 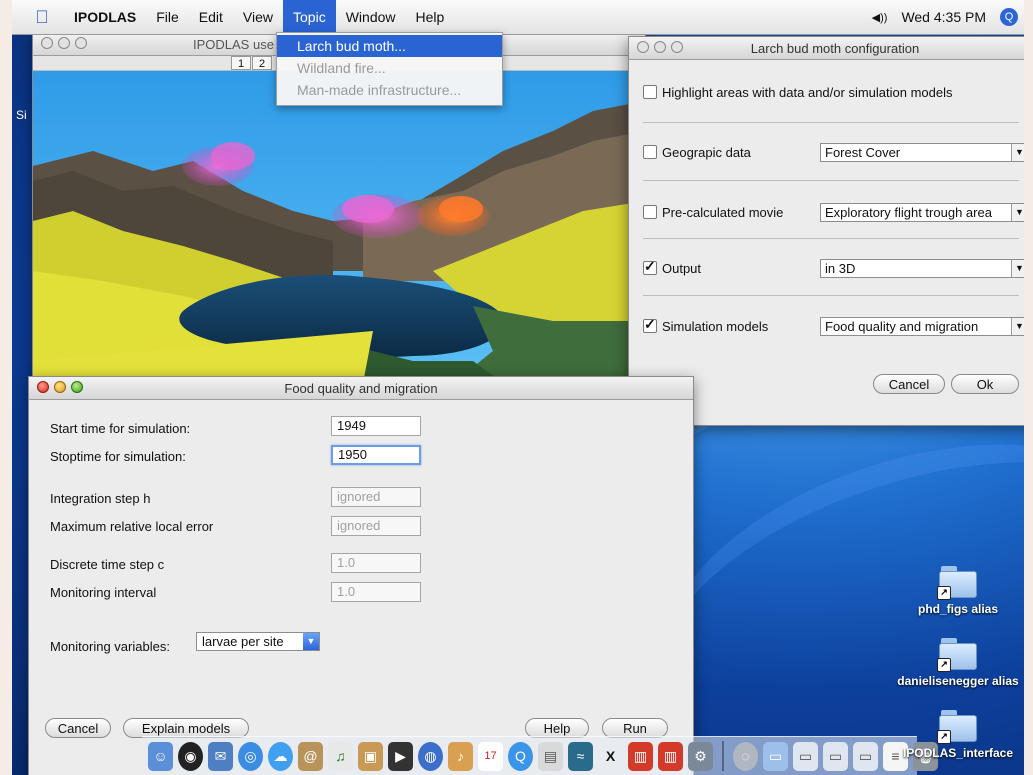 What do you see at coordinates (250, 756) in the screenshot?
I see `safari-icon: ◎` at bounding box center [250, 756].